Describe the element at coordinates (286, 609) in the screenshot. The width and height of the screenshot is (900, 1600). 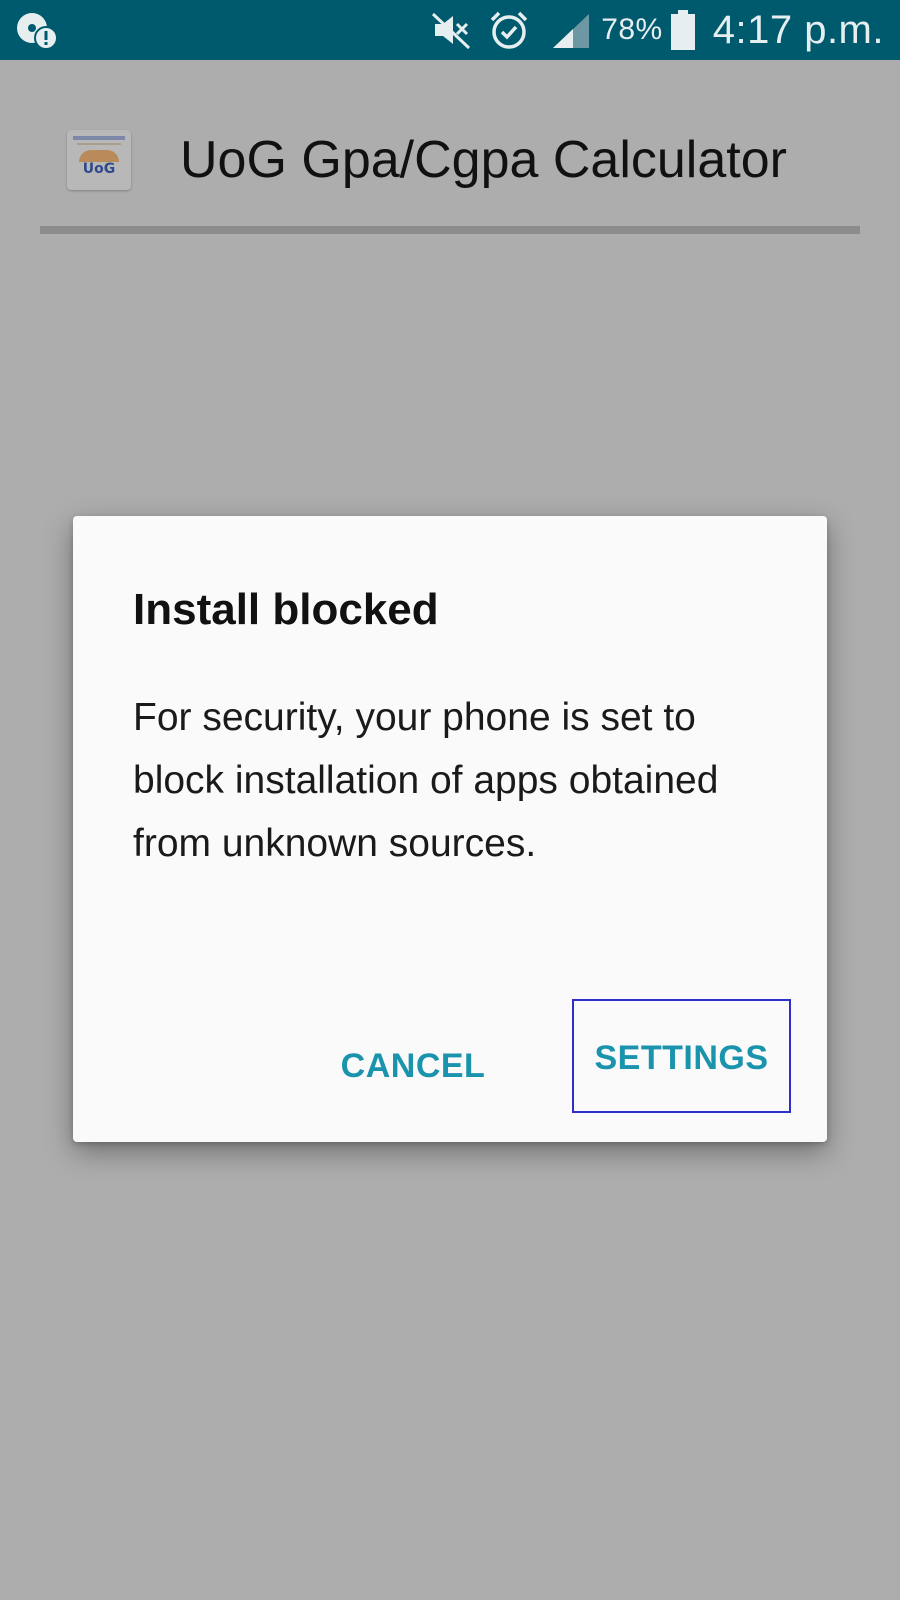
I see `dialog-title: Install blocked` at that location.